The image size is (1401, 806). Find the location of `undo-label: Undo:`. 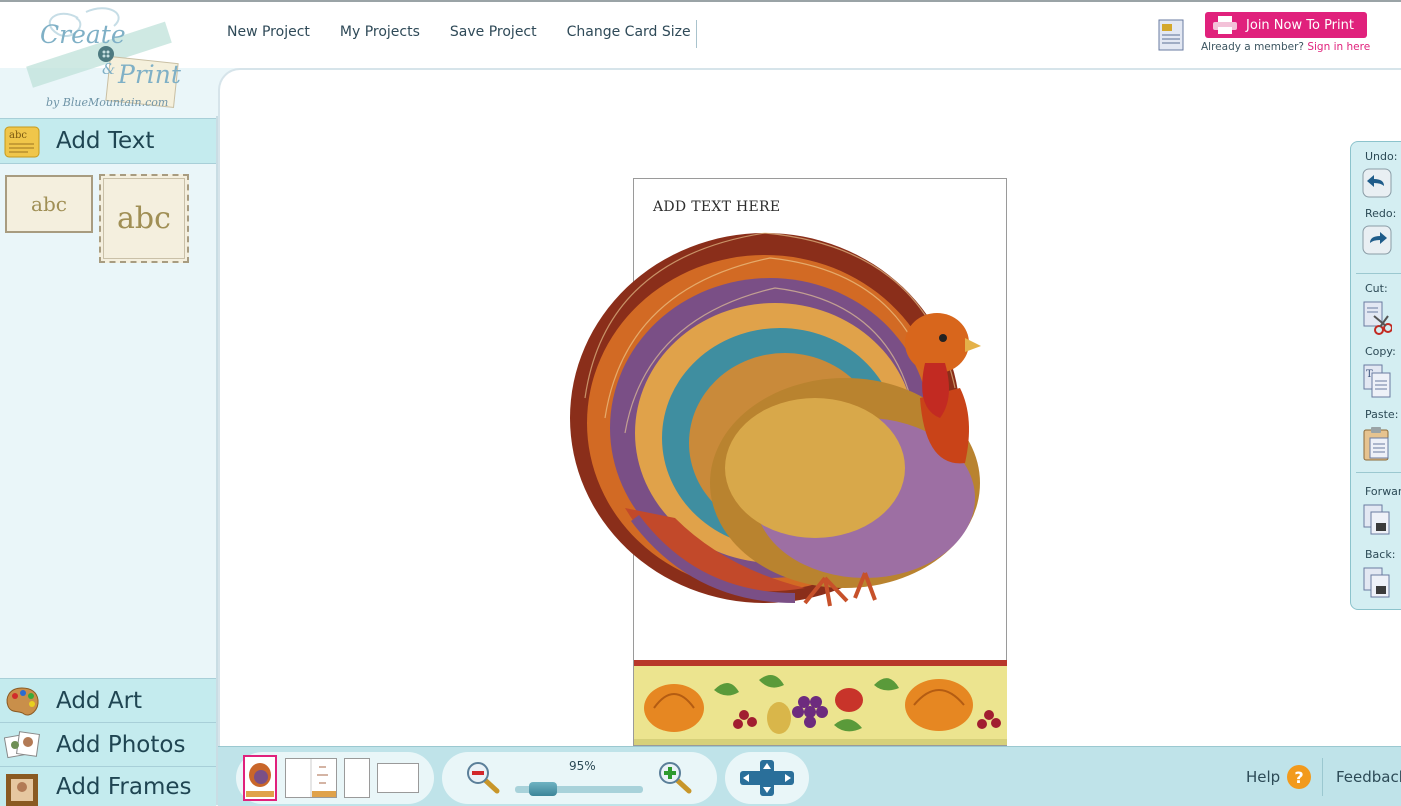

undo-label: Undo: is located at coordinates (1381, 156).